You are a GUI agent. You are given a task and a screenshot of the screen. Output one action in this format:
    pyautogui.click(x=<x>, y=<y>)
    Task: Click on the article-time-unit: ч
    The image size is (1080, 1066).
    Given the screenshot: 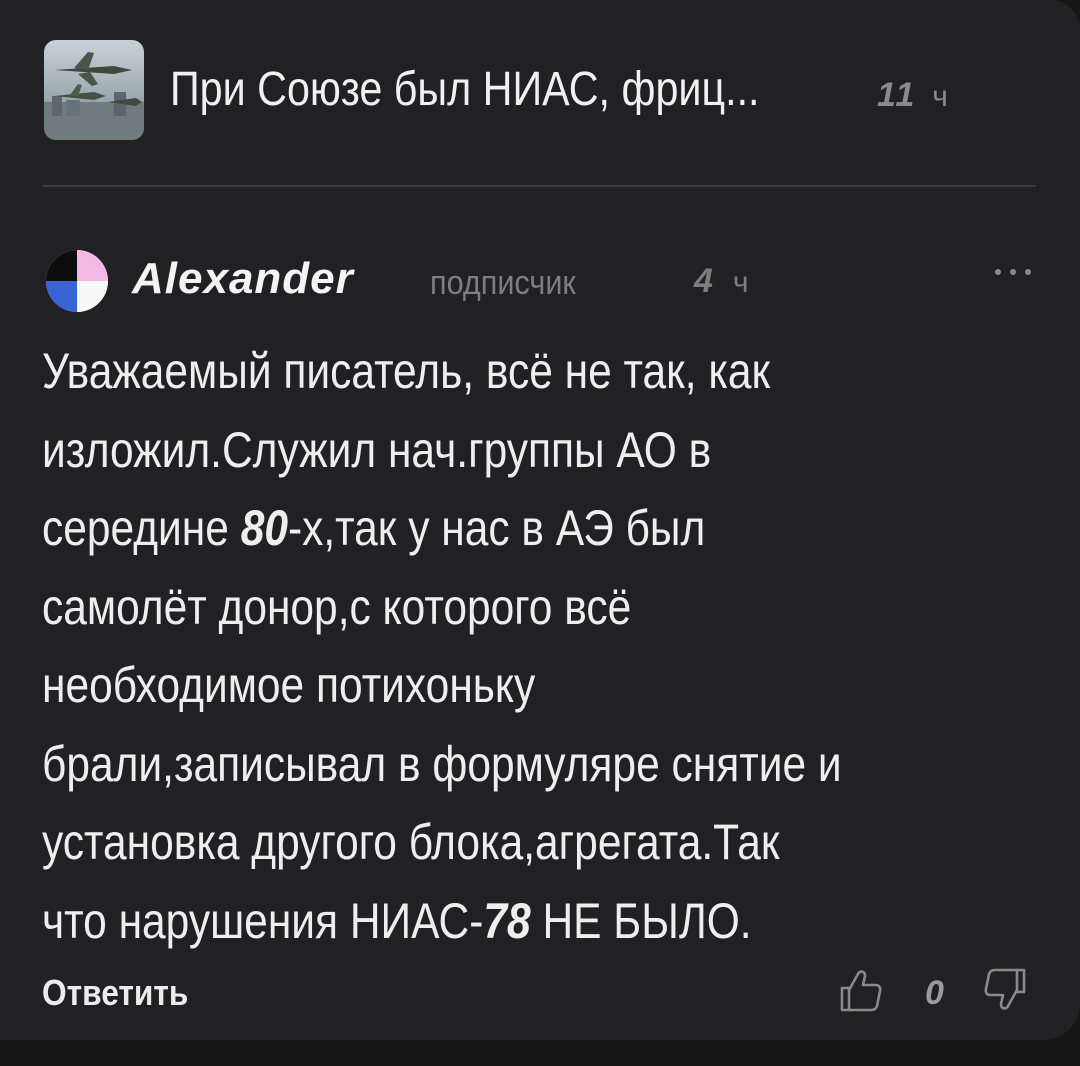 What is the action you would take?
    pyautogui.click(x=940, y=96)
    